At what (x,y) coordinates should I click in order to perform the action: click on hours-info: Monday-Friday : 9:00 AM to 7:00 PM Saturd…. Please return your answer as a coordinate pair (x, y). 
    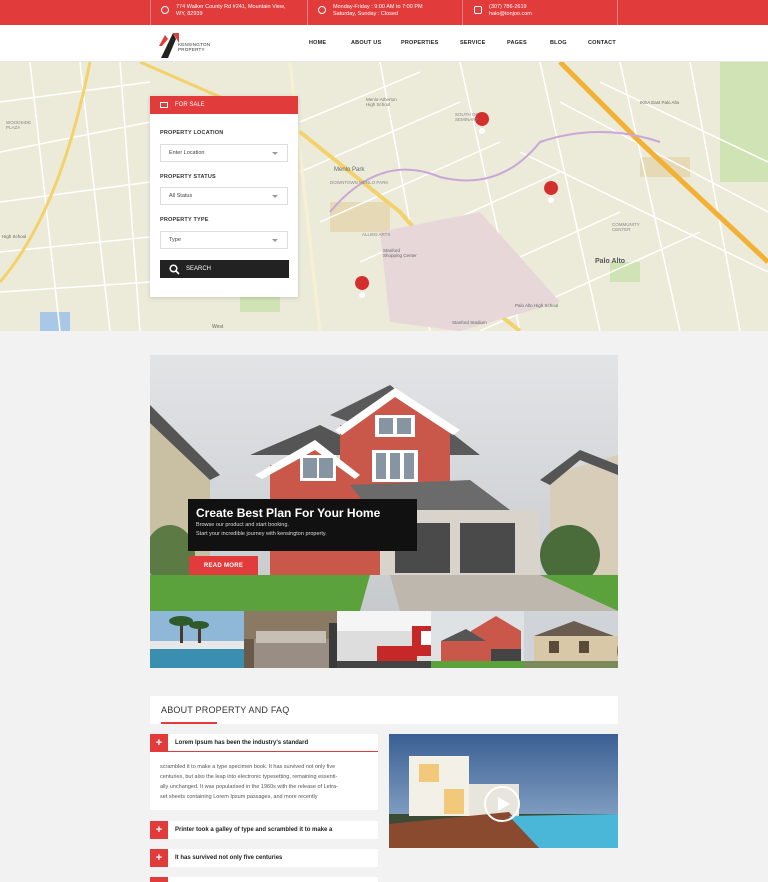
    Looking at the image, I should click on (370, 11).